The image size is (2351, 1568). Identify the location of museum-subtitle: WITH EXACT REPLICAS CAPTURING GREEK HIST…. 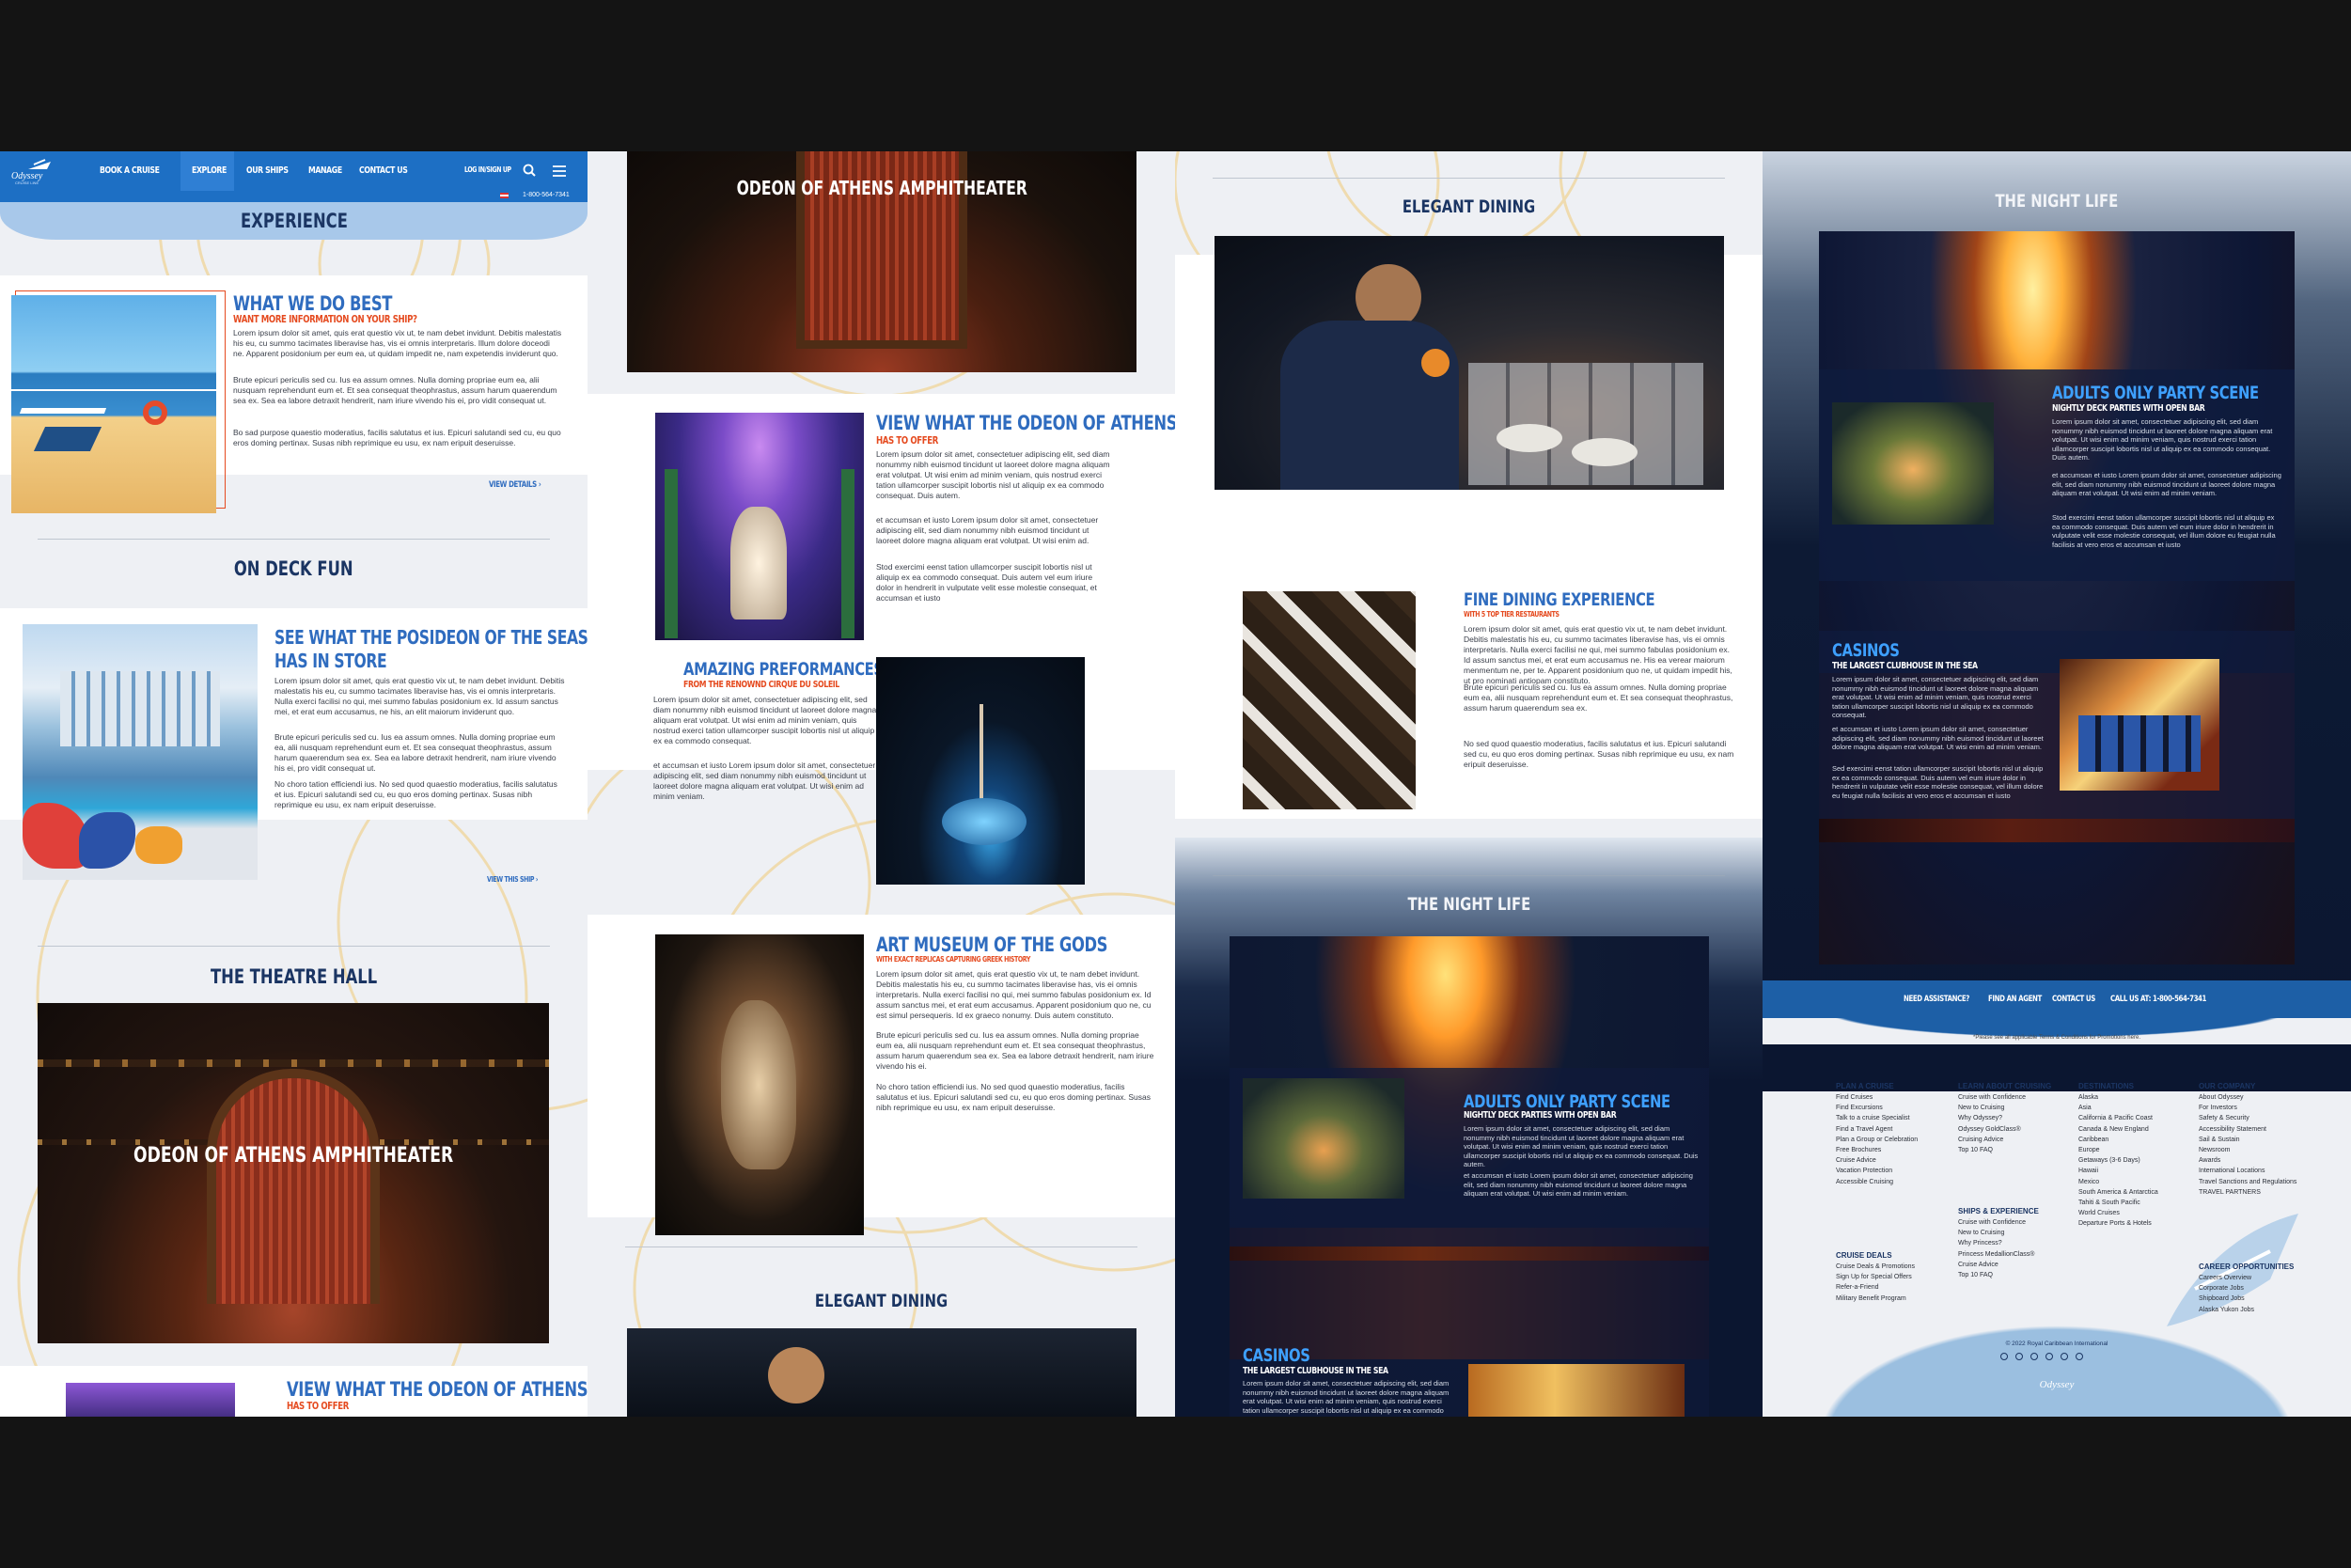
(953, 959).